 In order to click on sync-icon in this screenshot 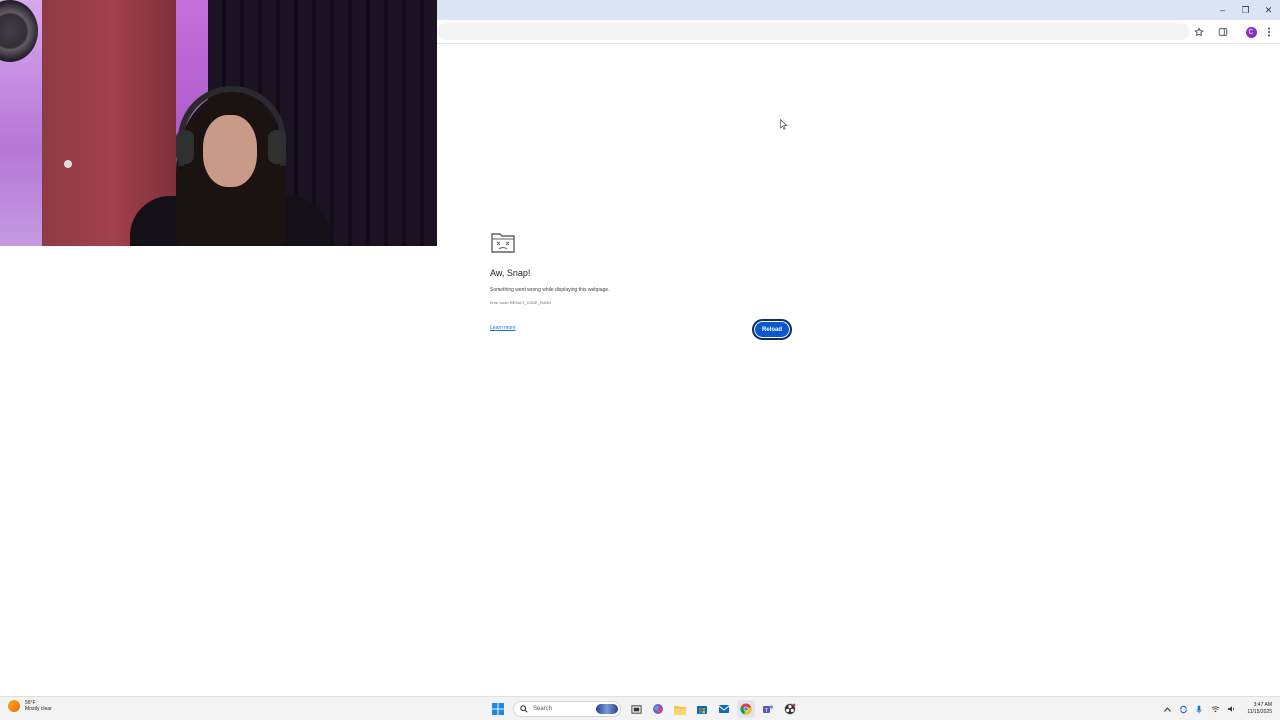, I will do `click(1183, 709)`.